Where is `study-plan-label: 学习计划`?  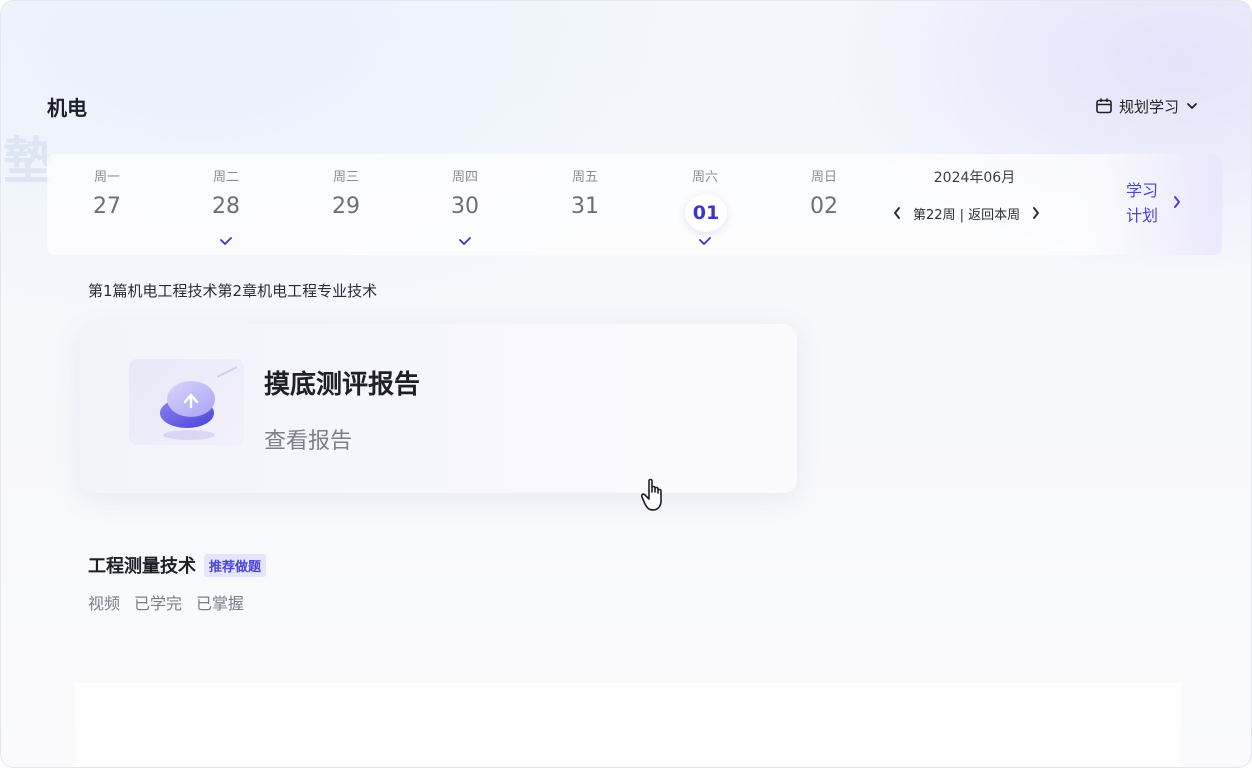
study-plan-label: 学习计划 is located at coordinates (1141, 203).